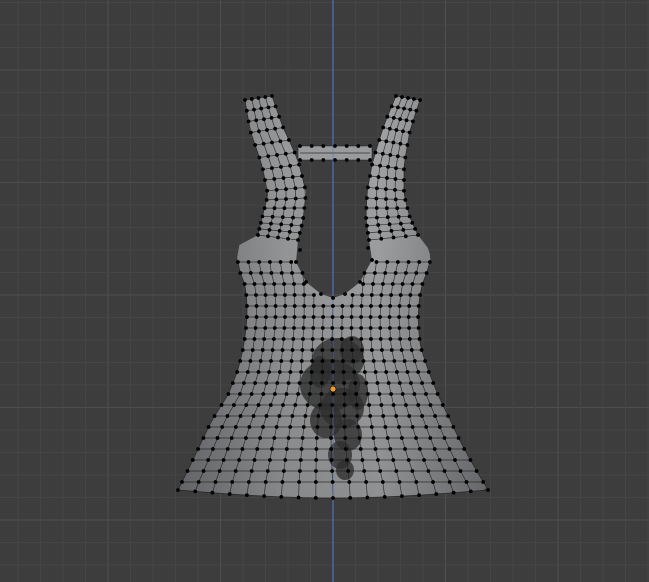  What do you see at coordinates (333, 389) in the screenshot?
I see `object-origin-icon` at bounding box center [333, 389].